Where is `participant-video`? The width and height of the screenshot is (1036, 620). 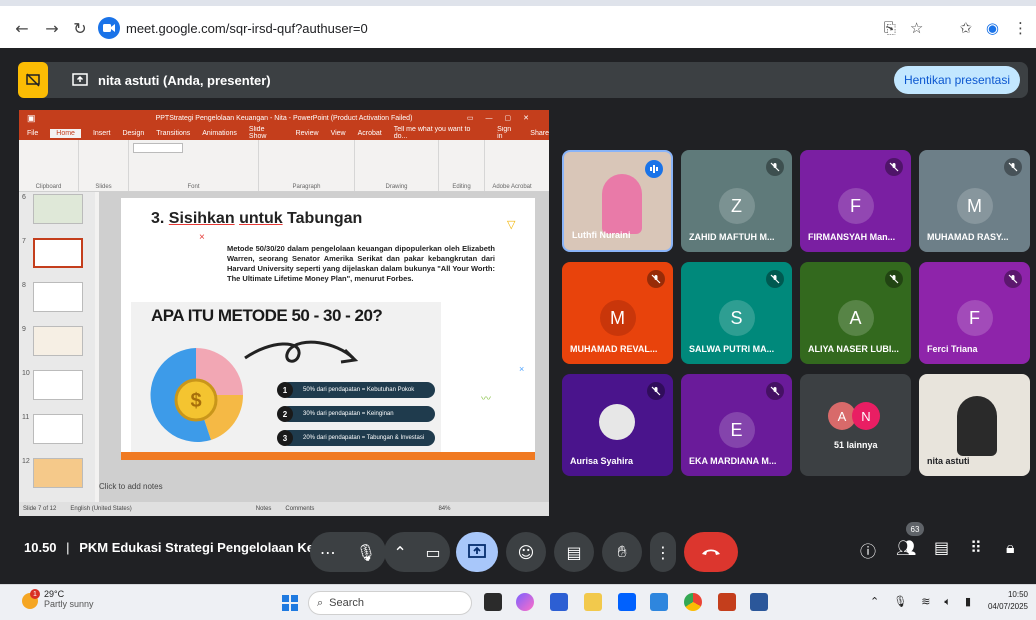 participant-video is located at coordinates (977, 426).